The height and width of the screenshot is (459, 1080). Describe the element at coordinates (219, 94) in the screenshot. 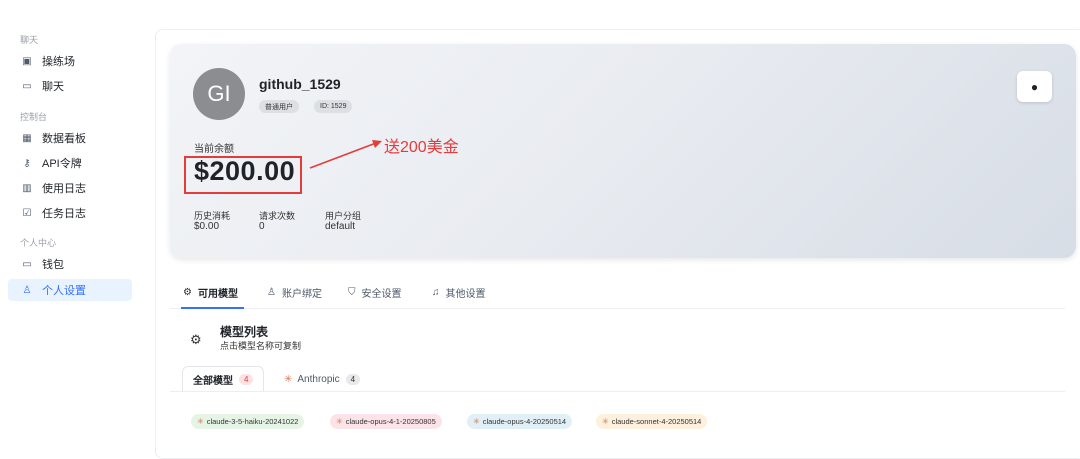

I see `avatar: GI` at that location.